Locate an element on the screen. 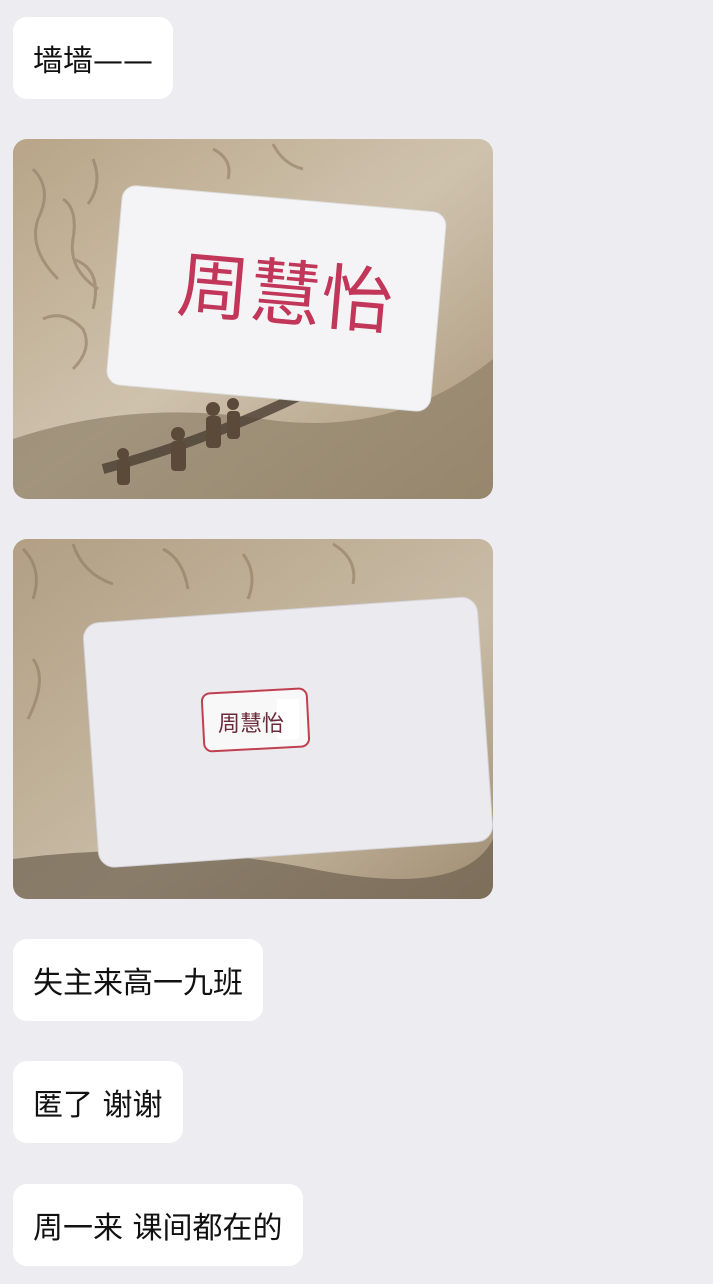 The width and height of the screenshot is (713, 1284). message-text: 失主来高一九班 is located at coordinates (138, 983).